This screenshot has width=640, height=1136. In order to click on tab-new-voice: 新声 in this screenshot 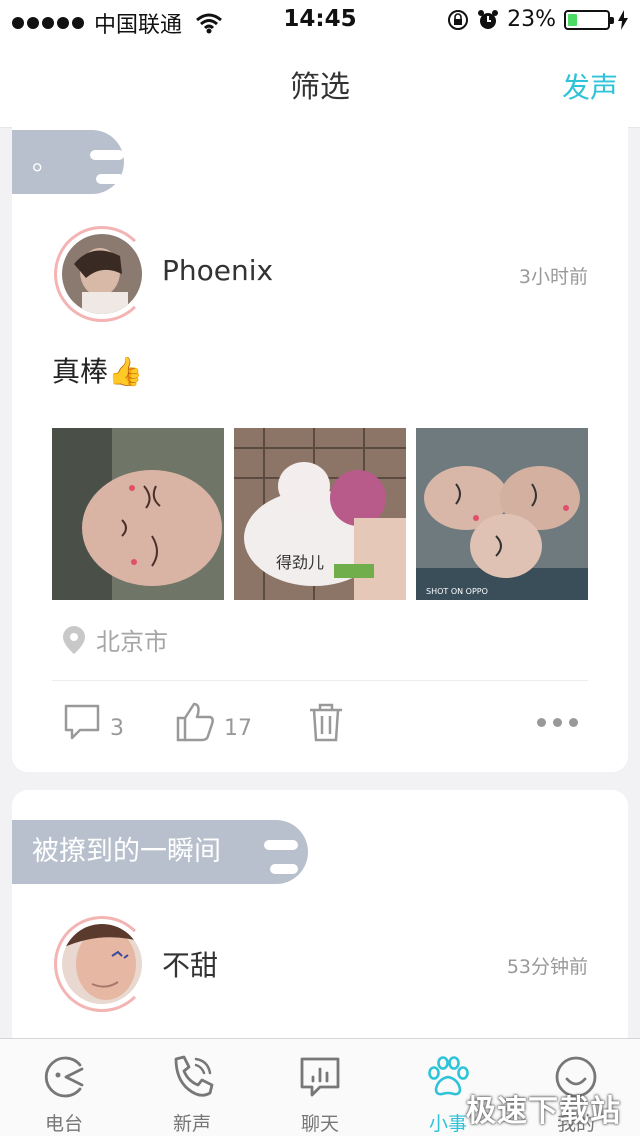, I will do `click(192, 1087)`.